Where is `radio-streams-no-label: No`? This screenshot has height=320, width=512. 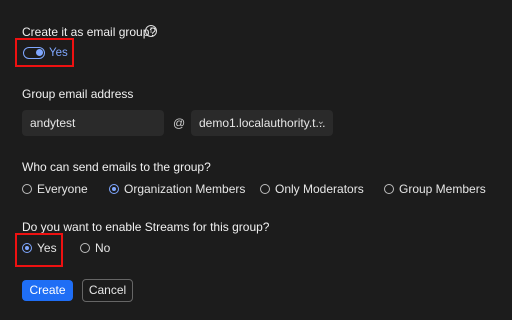 radio-streams-no-label: No is located at coordinates (103, 248).